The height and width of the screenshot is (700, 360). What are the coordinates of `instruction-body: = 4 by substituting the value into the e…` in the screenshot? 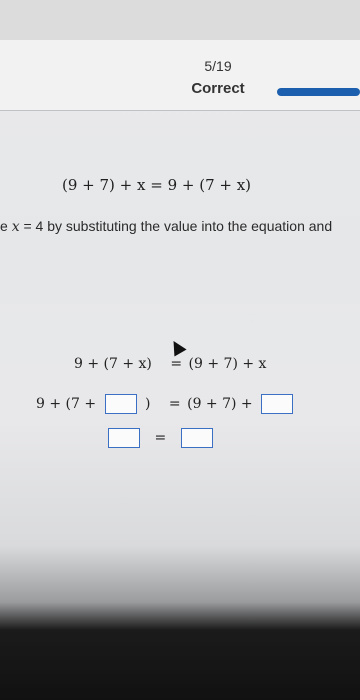 It's located at (176, 226).